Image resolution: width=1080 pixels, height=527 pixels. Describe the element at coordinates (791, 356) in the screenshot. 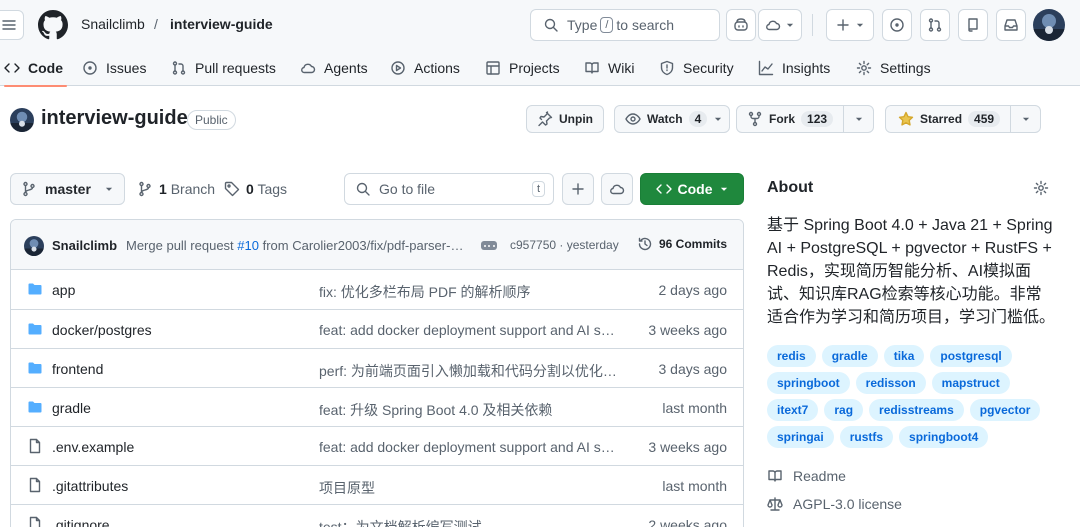

I see `topic-tag: redis` at that location.